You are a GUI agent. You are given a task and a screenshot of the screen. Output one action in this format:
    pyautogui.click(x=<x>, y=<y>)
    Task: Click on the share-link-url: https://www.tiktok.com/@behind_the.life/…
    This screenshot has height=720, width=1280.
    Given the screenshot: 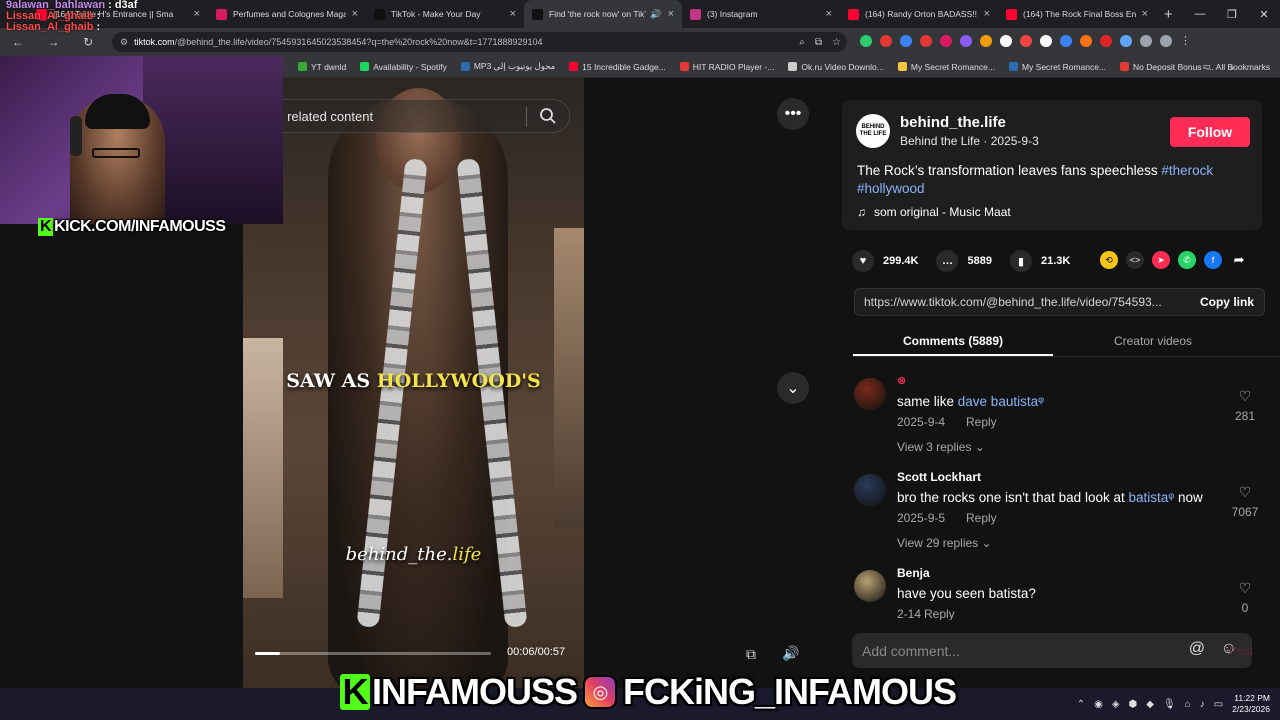 What is the action you would take?
    pyautogui.click(x=1014, y=302)
    